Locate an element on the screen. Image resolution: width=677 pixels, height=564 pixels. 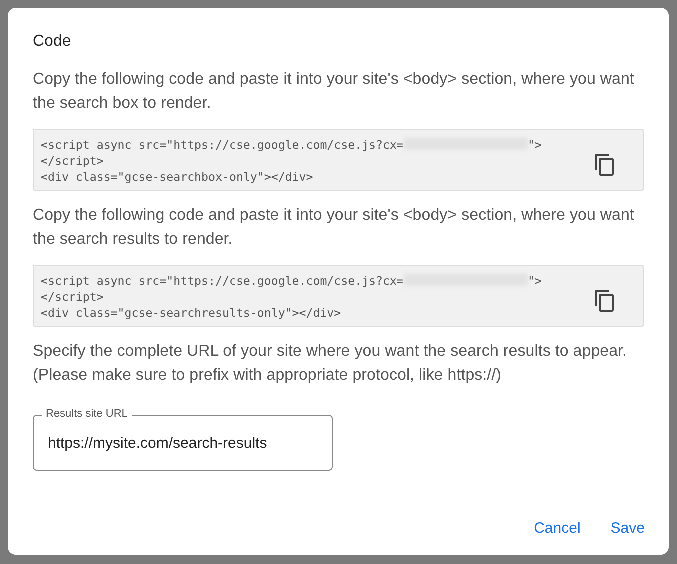
dialog-button: Cancel is located at coordinates (557, 528).